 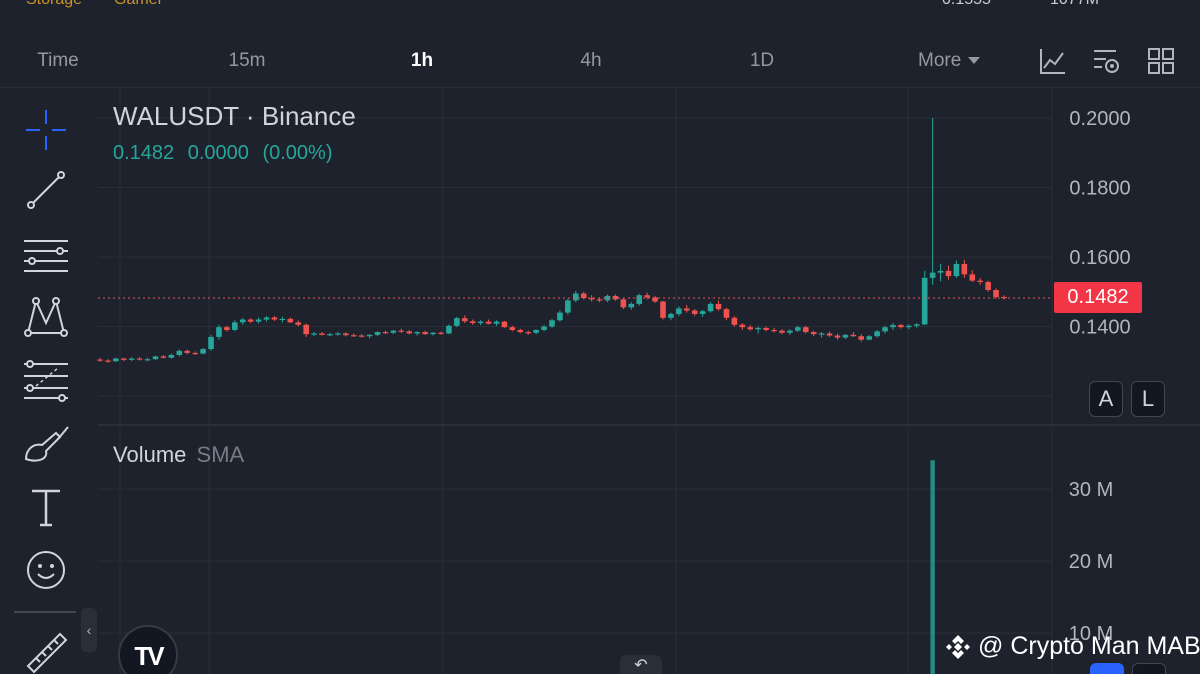 I want to click on price-axis-tick: 0.2000, so click(x=1099, y=119).